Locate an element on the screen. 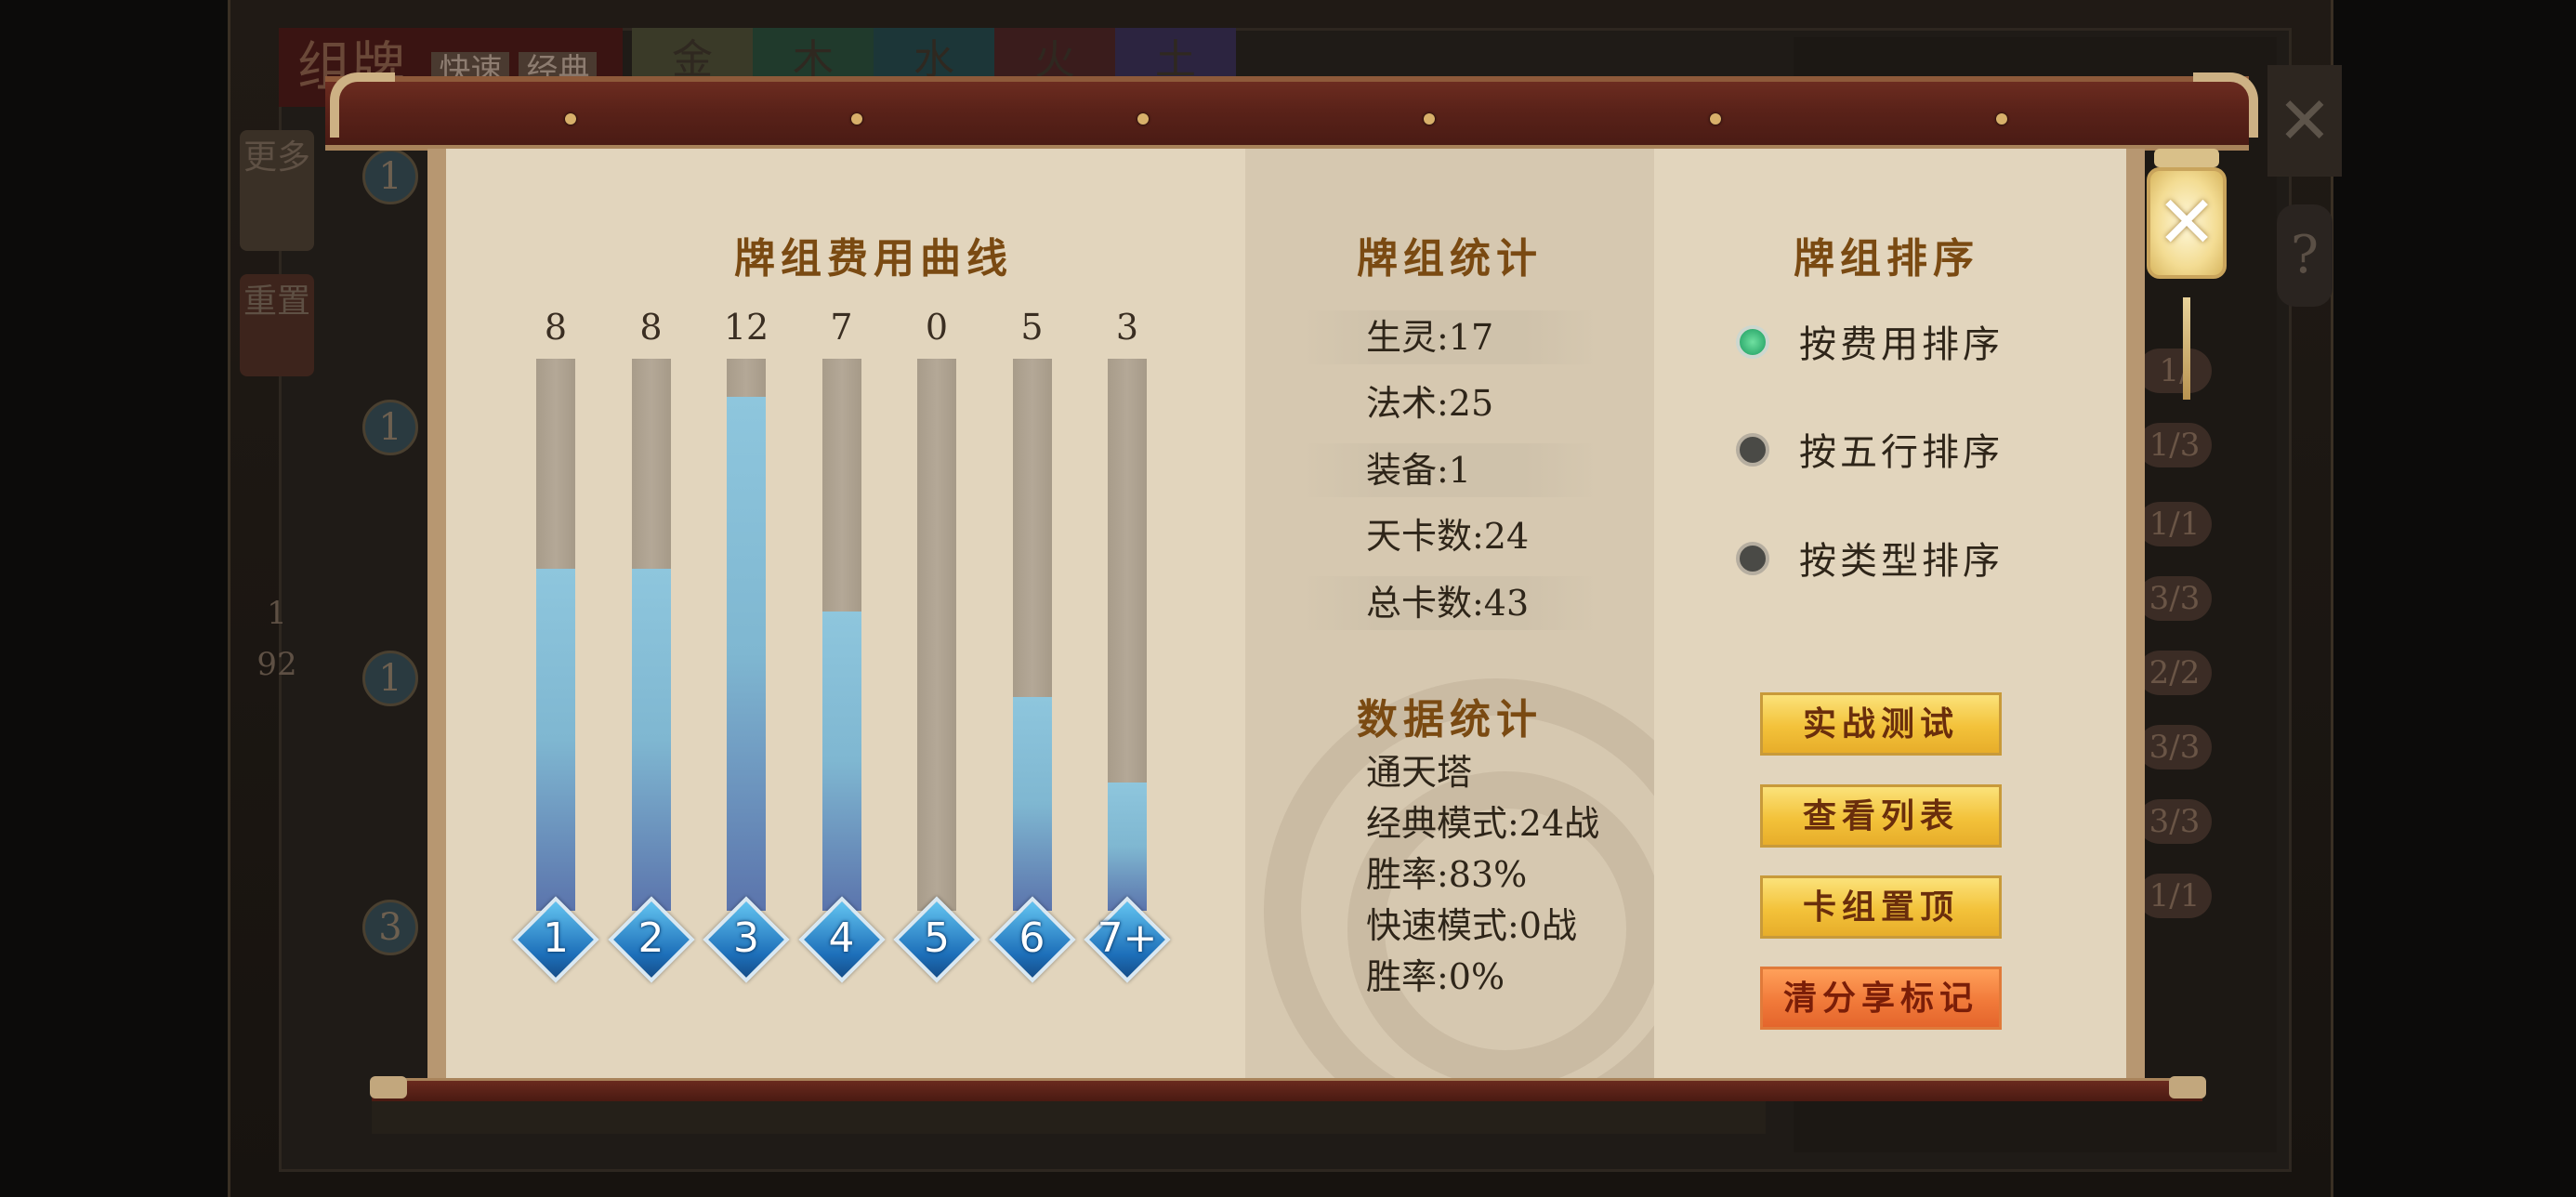 This screenshot has height=1197, width=2576. sort-by-element-label: 按五行排序 is located at coordinates (1901, 449).